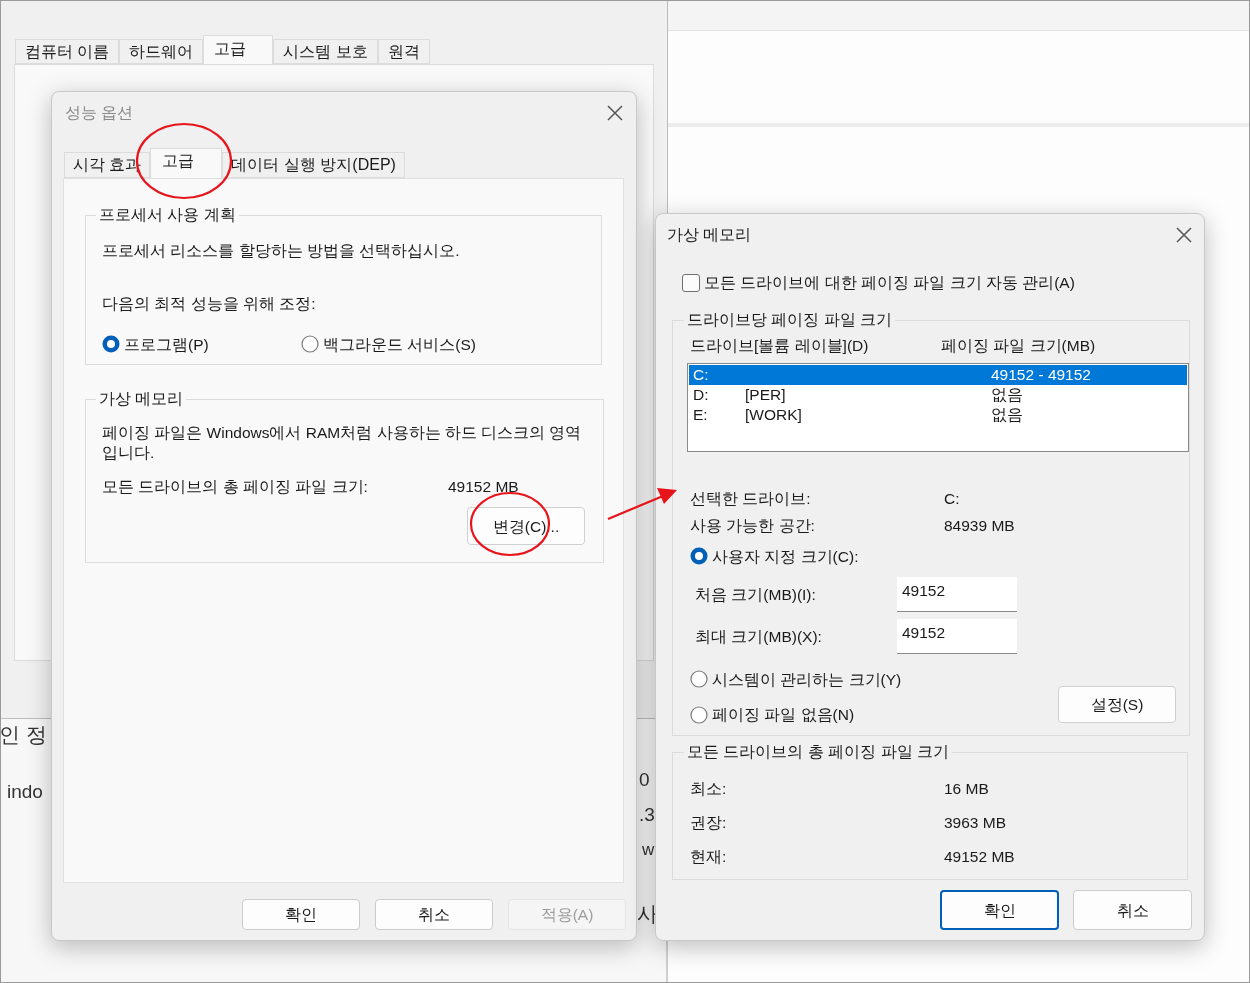 The width and height of the screenshot is (1250, 983). I want to click on tab: 원격, so click(403, 51).